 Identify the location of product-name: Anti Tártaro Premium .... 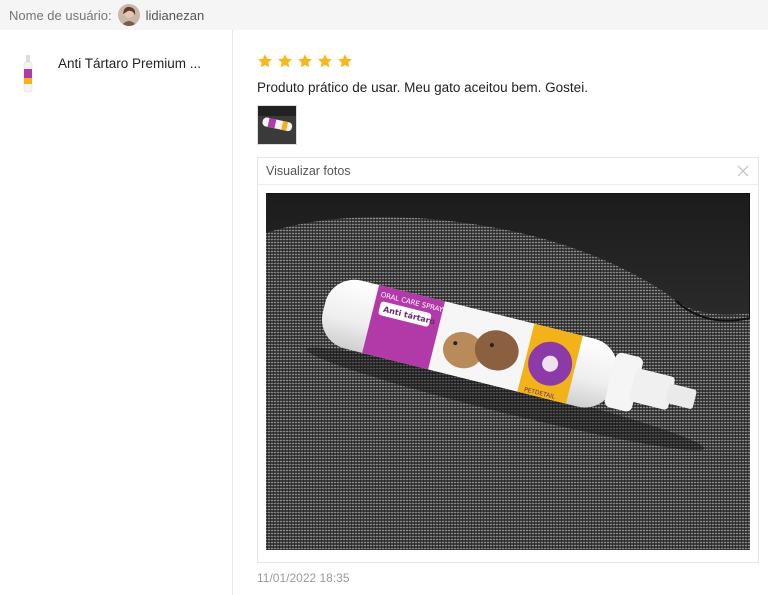
(129, 63).